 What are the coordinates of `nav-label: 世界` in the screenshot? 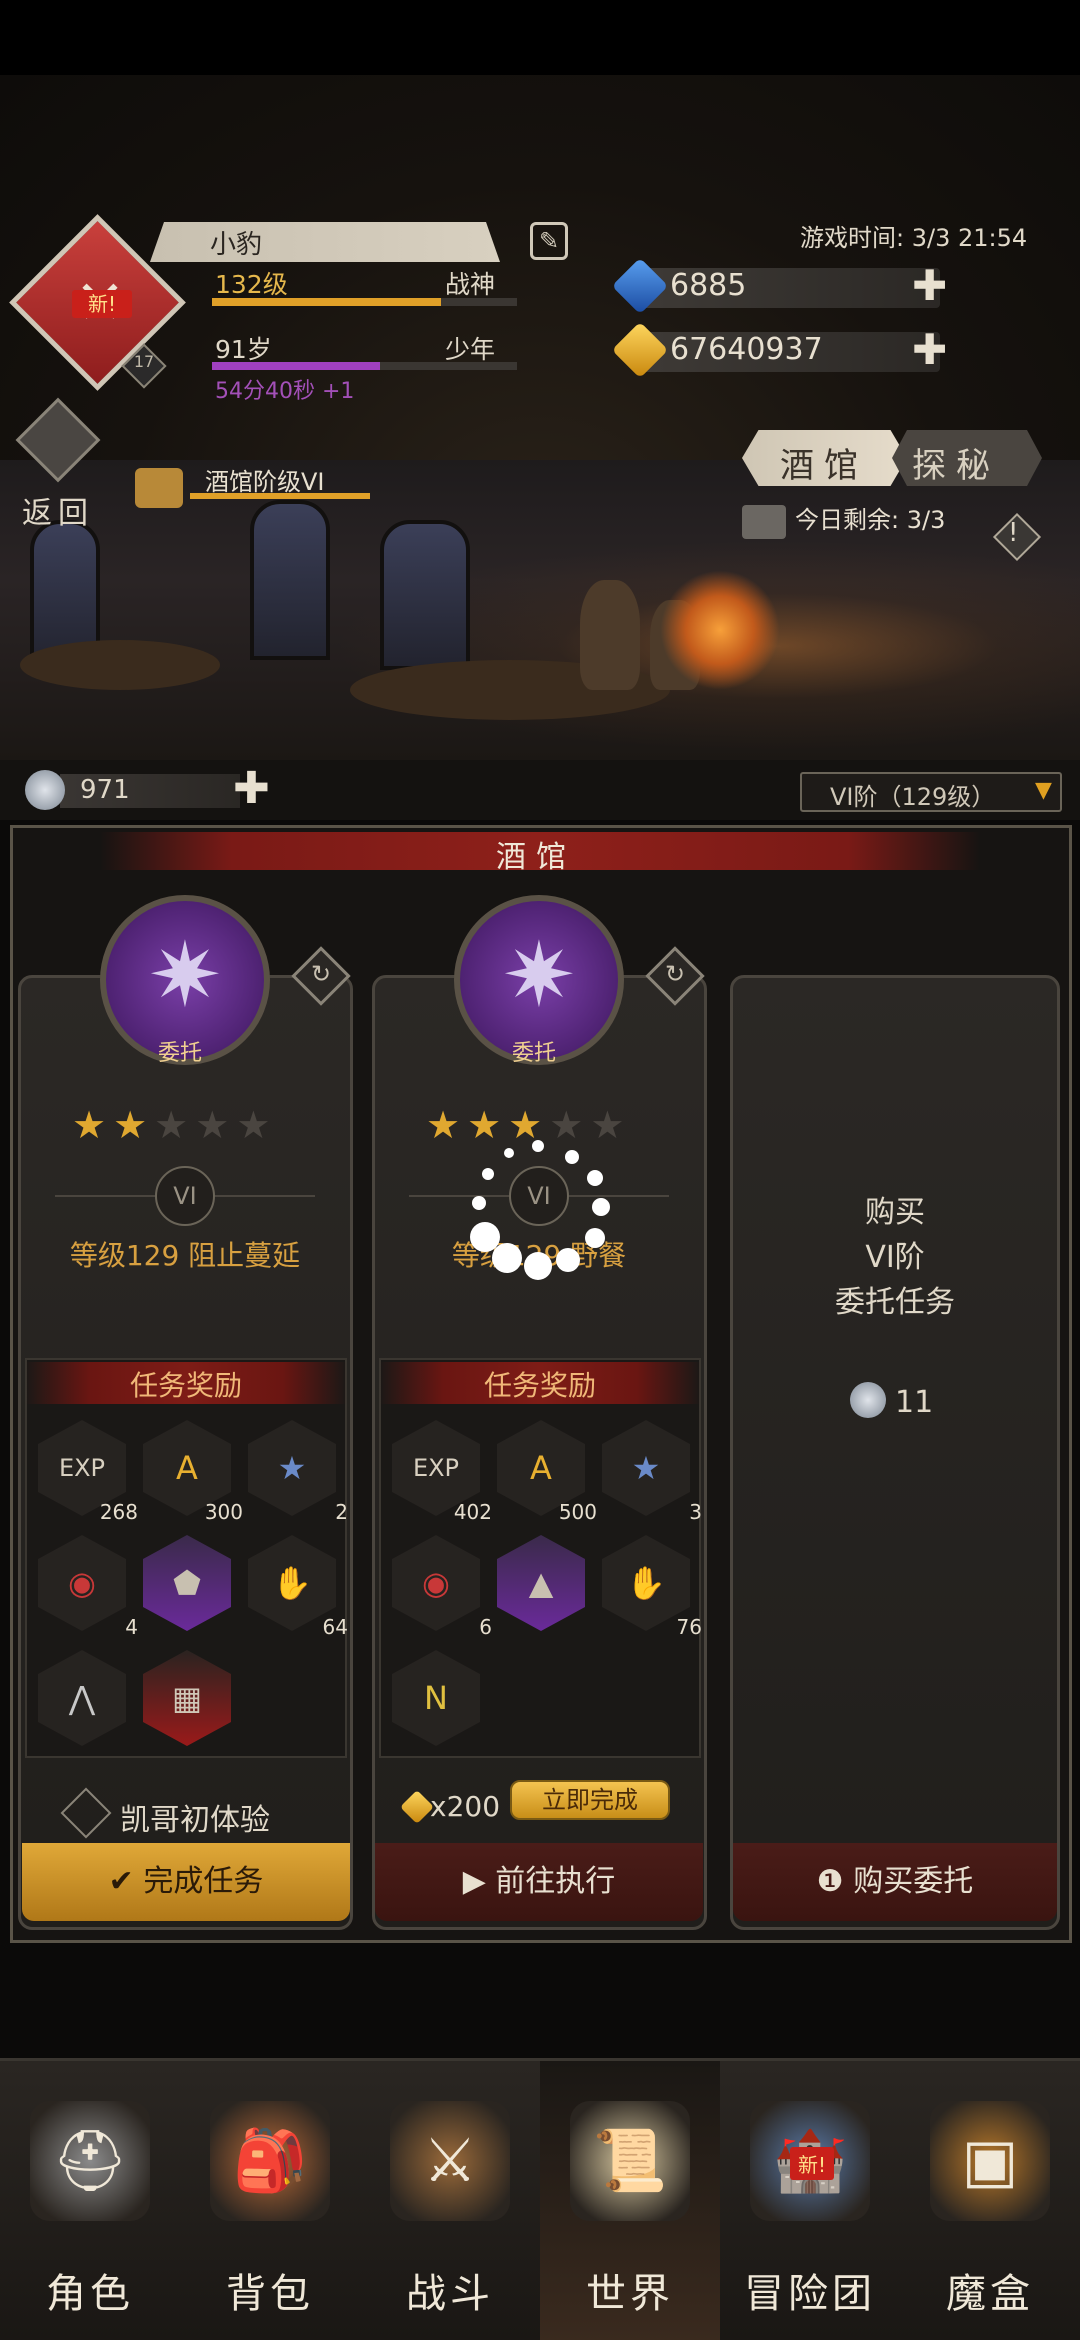 It's located at (630, 2294).